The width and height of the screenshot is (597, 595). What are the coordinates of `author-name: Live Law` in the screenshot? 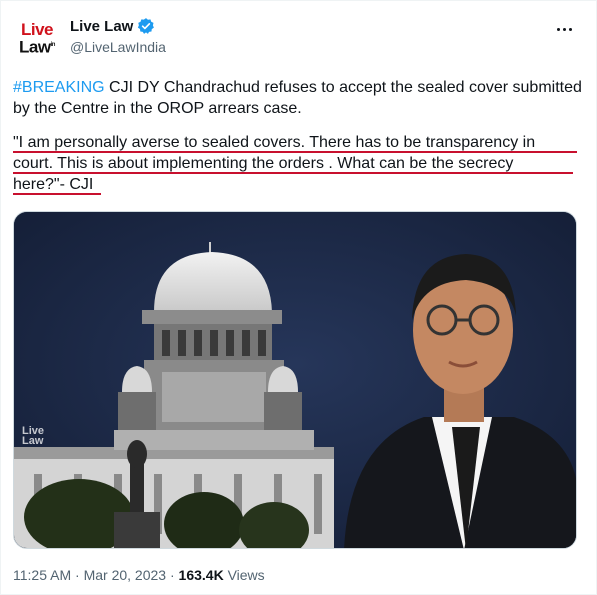 It's located at (101, 26).